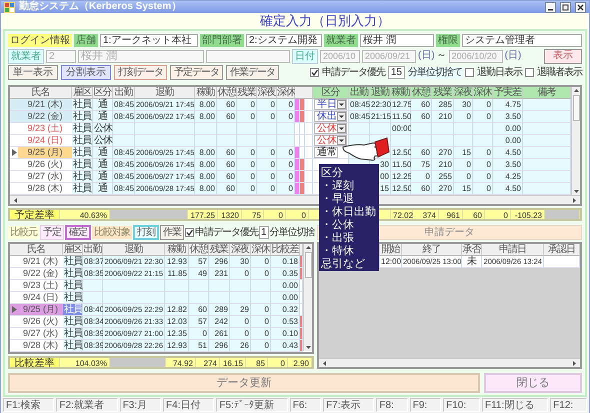 This screenshot has width=590, height=413. What do you see at coordinates (392, 405) in the screenshot?
I see `function-key: F8:` at bounding box center [392, 405].